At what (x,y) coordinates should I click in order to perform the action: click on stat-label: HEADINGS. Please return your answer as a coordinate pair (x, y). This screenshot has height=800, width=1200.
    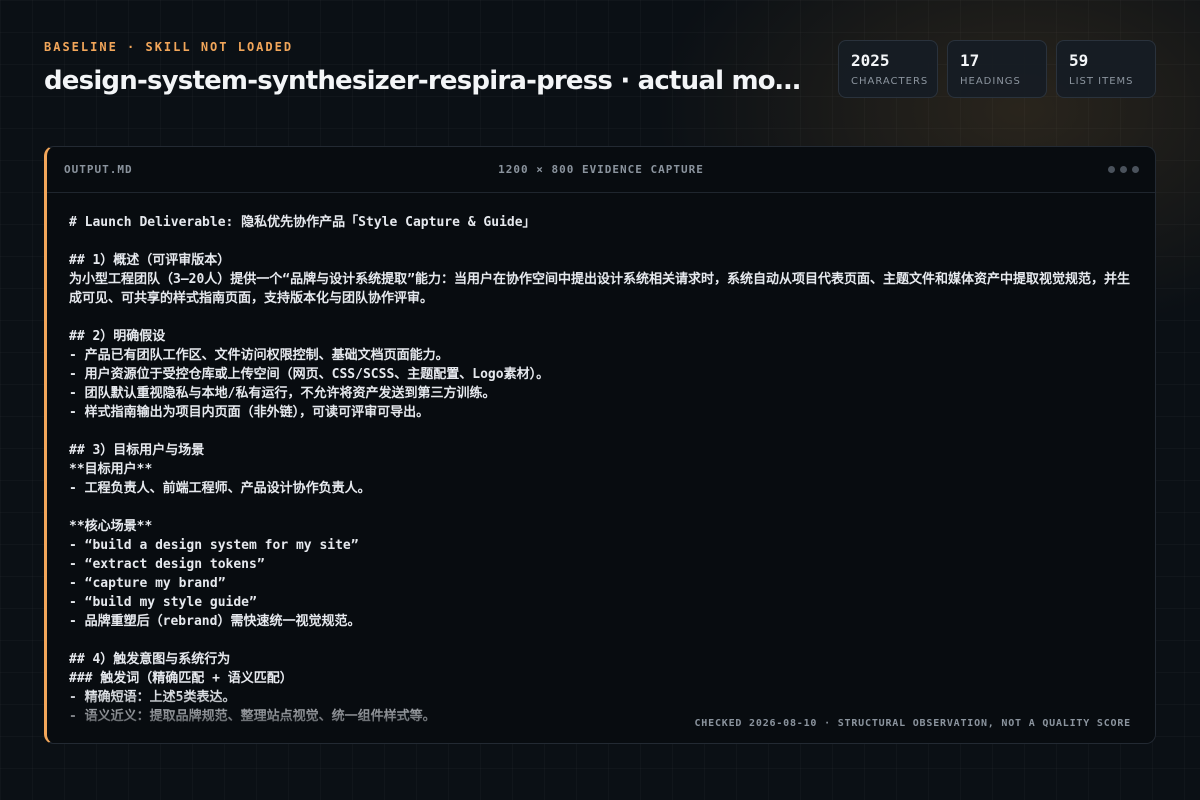
    Looking at the image, I should click on (990, 81).